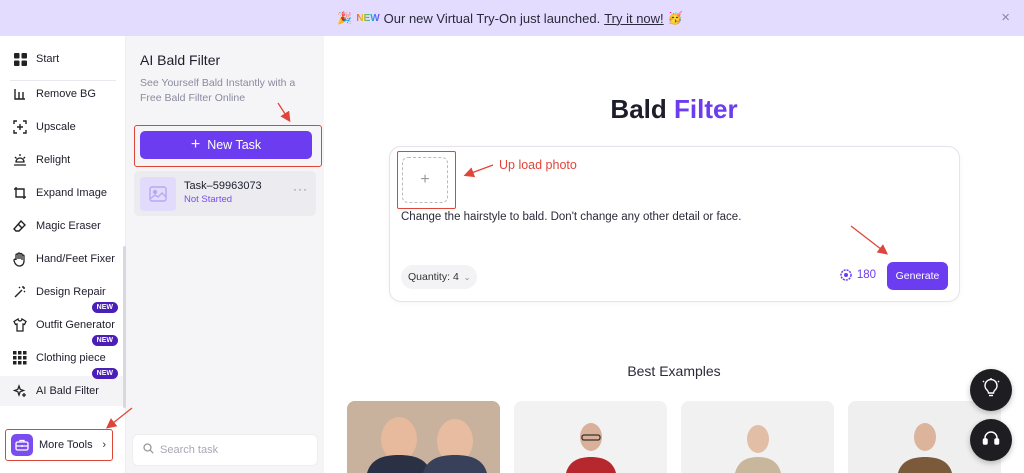  I want to click on panel-title: AI Bald Filter, so click(180, 60).